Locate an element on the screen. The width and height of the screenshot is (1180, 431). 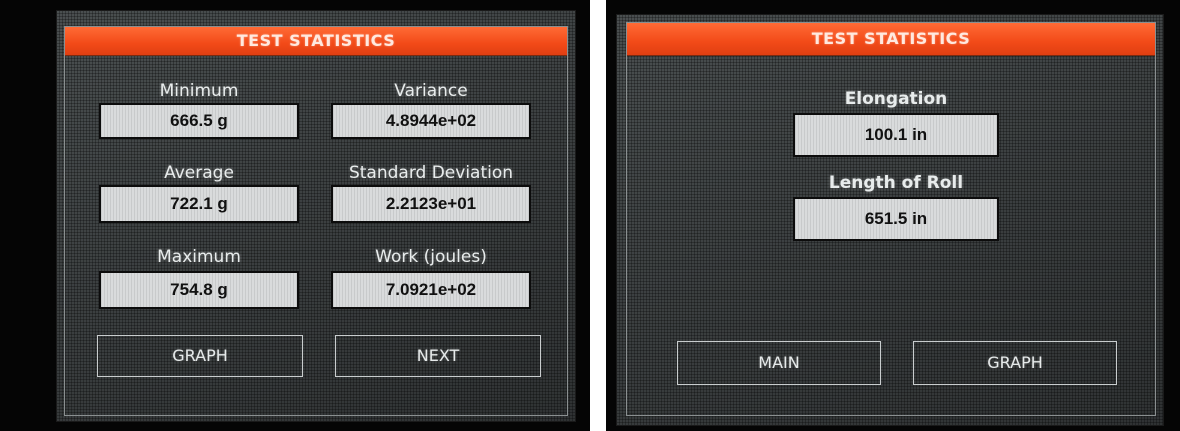
variance-label: Variance is located at coordinates (431, 91).